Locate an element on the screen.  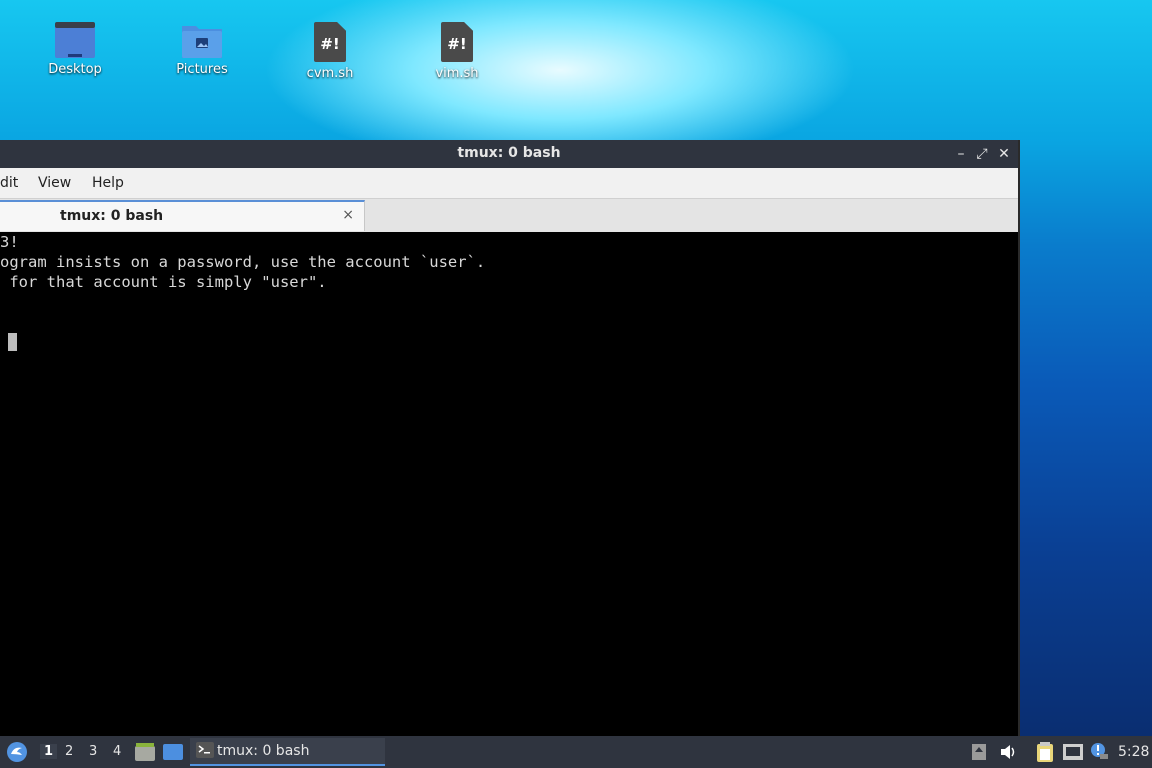
menu-view: View is located at coordinates (54, 183).